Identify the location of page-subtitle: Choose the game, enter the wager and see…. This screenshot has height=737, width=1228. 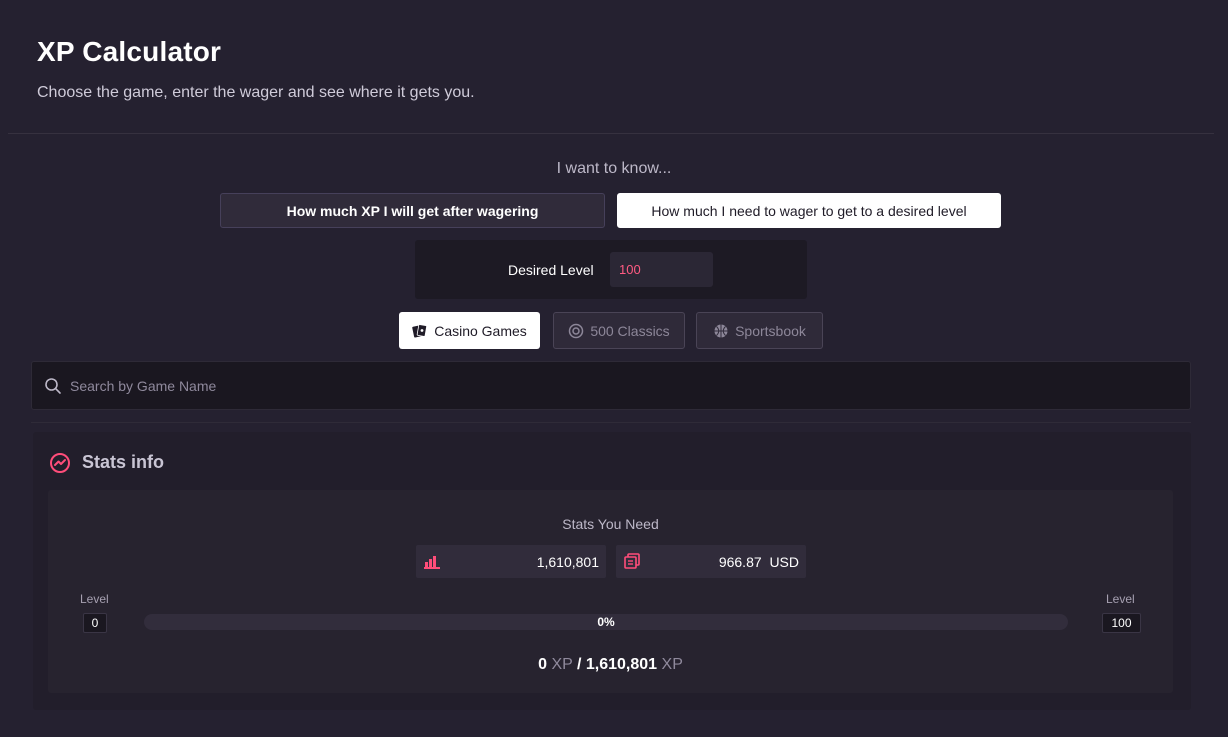
(256, 92).